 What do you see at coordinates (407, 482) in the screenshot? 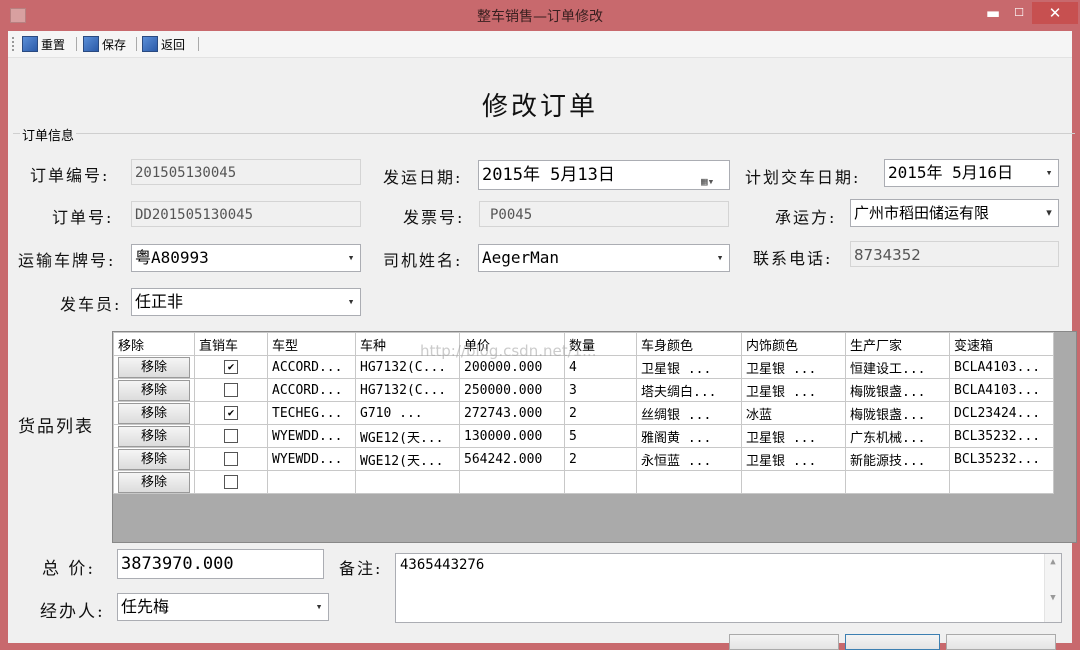
I see `cell-kind` at bounding box center [407, 482].